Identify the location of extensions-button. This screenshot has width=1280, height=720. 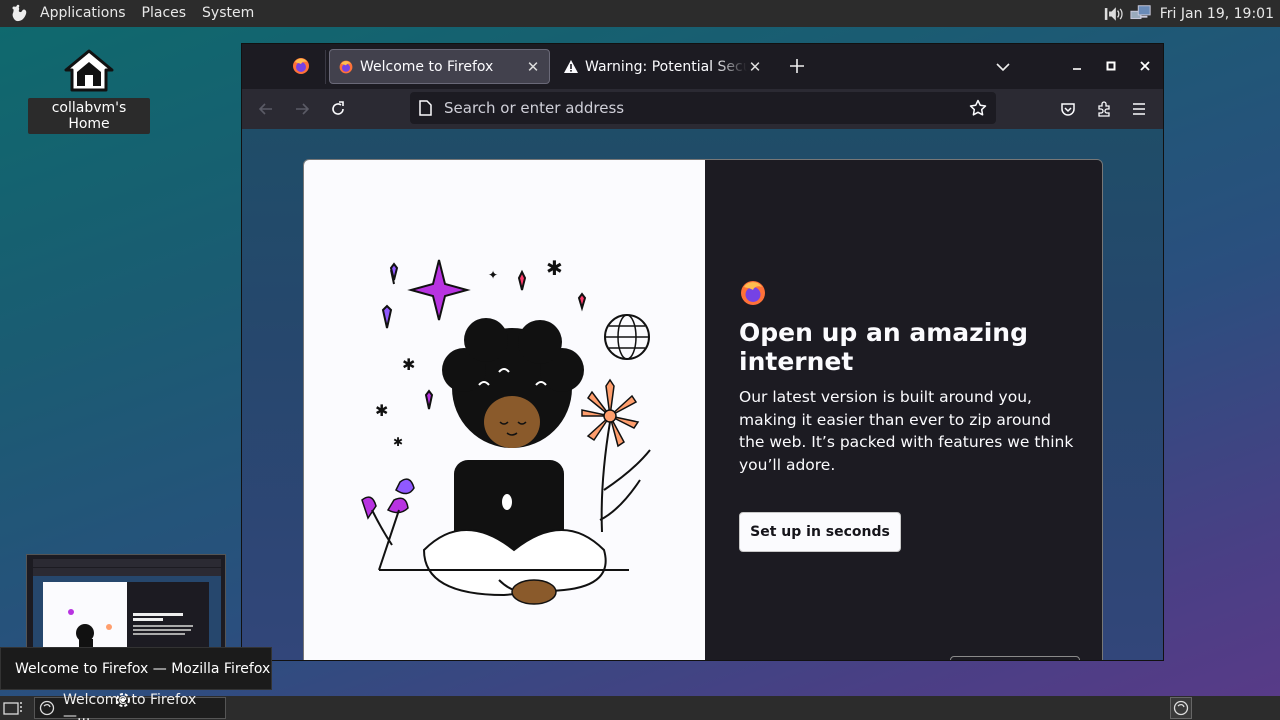
(1104, 109).